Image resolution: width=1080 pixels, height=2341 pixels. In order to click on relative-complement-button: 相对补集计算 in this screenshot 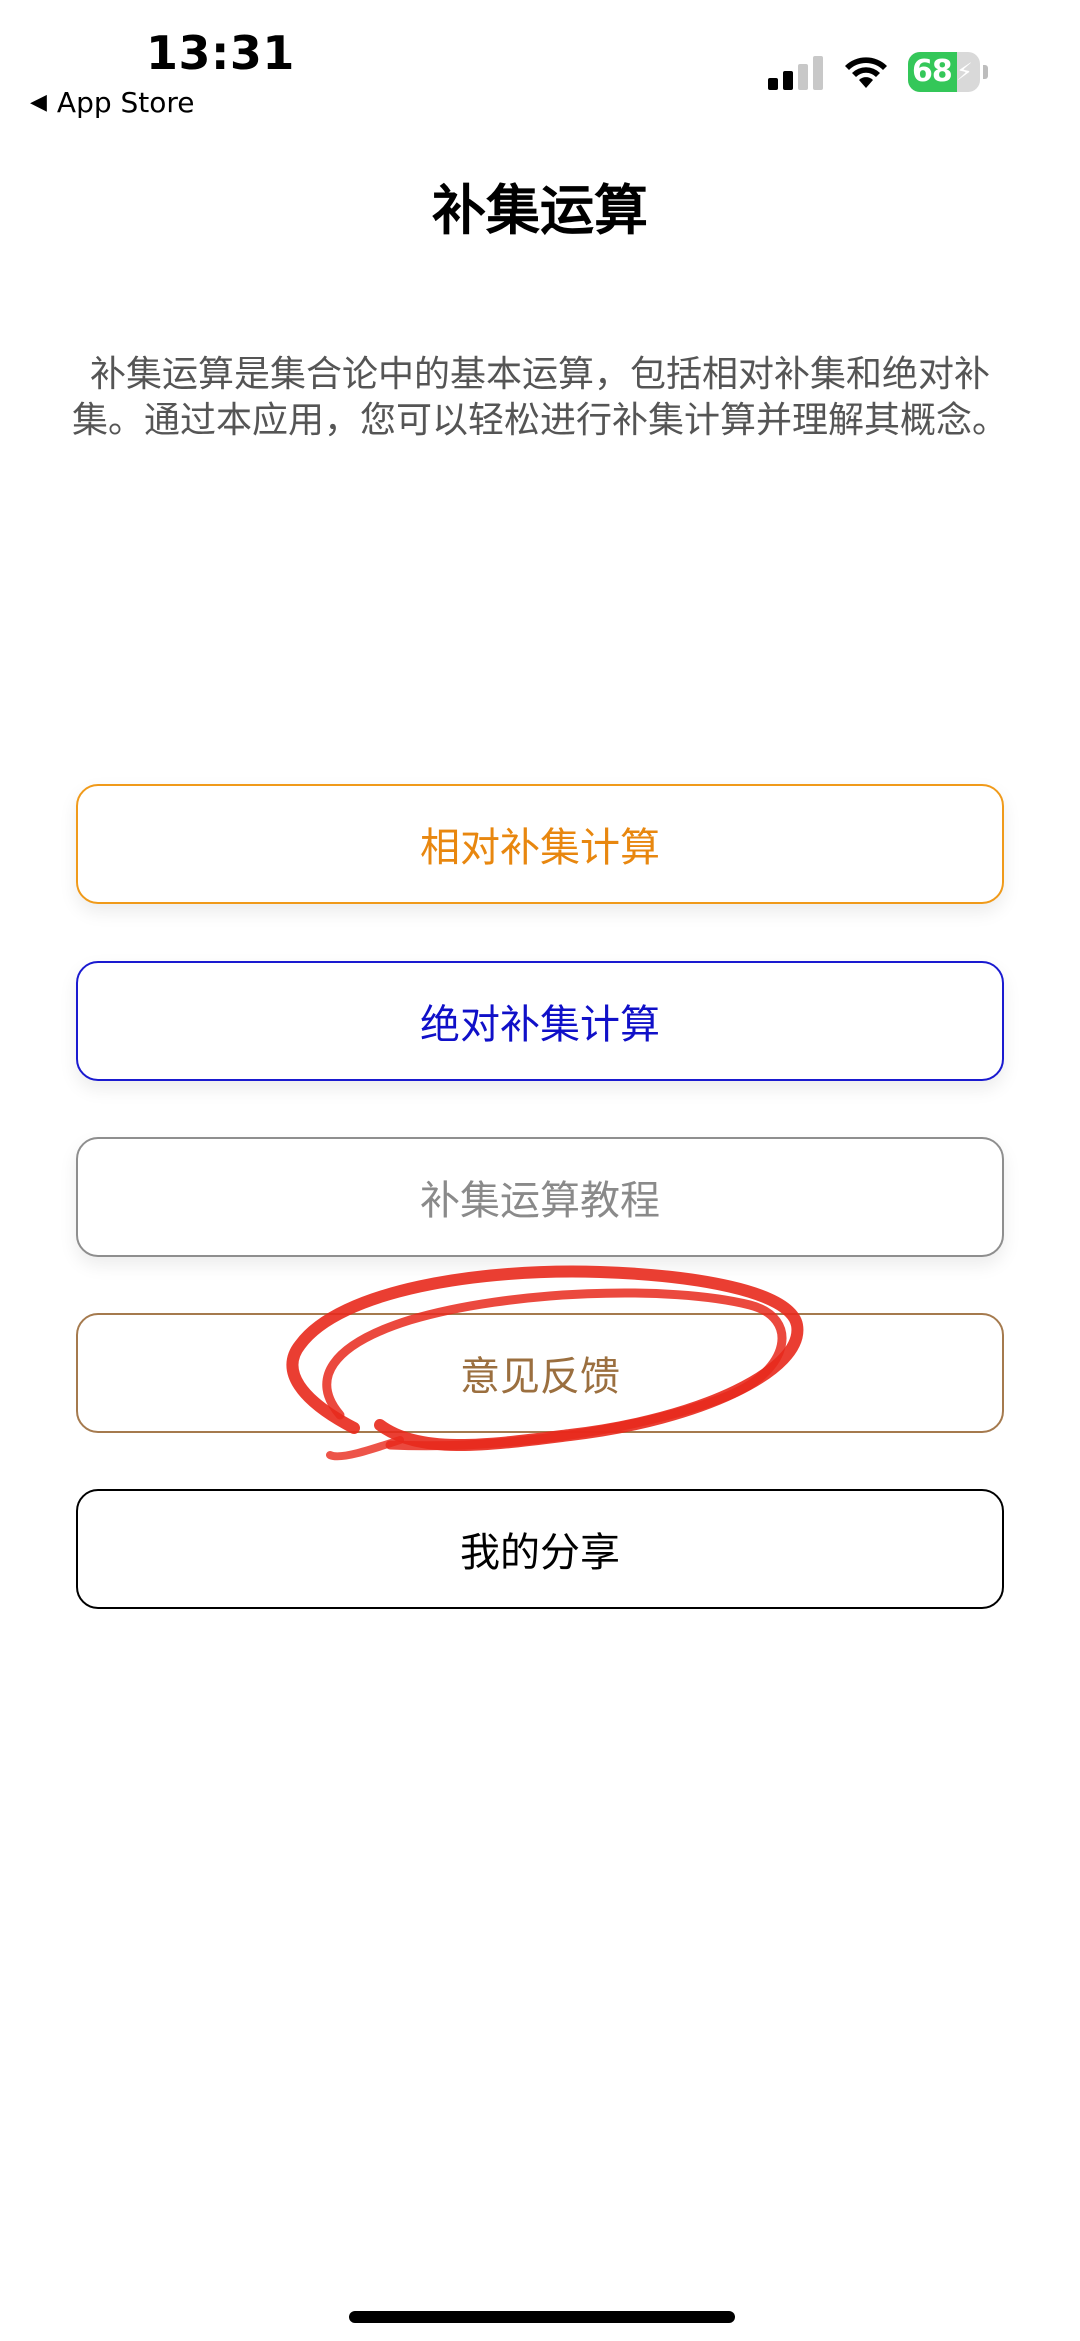, I will do `click(540, 844)`.